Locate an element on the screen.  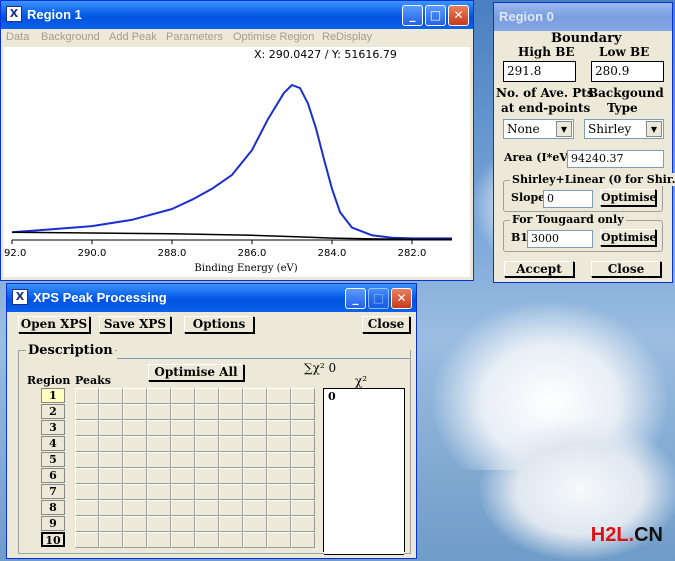
region-button-10: 10 is located at coordinates (53, 539).